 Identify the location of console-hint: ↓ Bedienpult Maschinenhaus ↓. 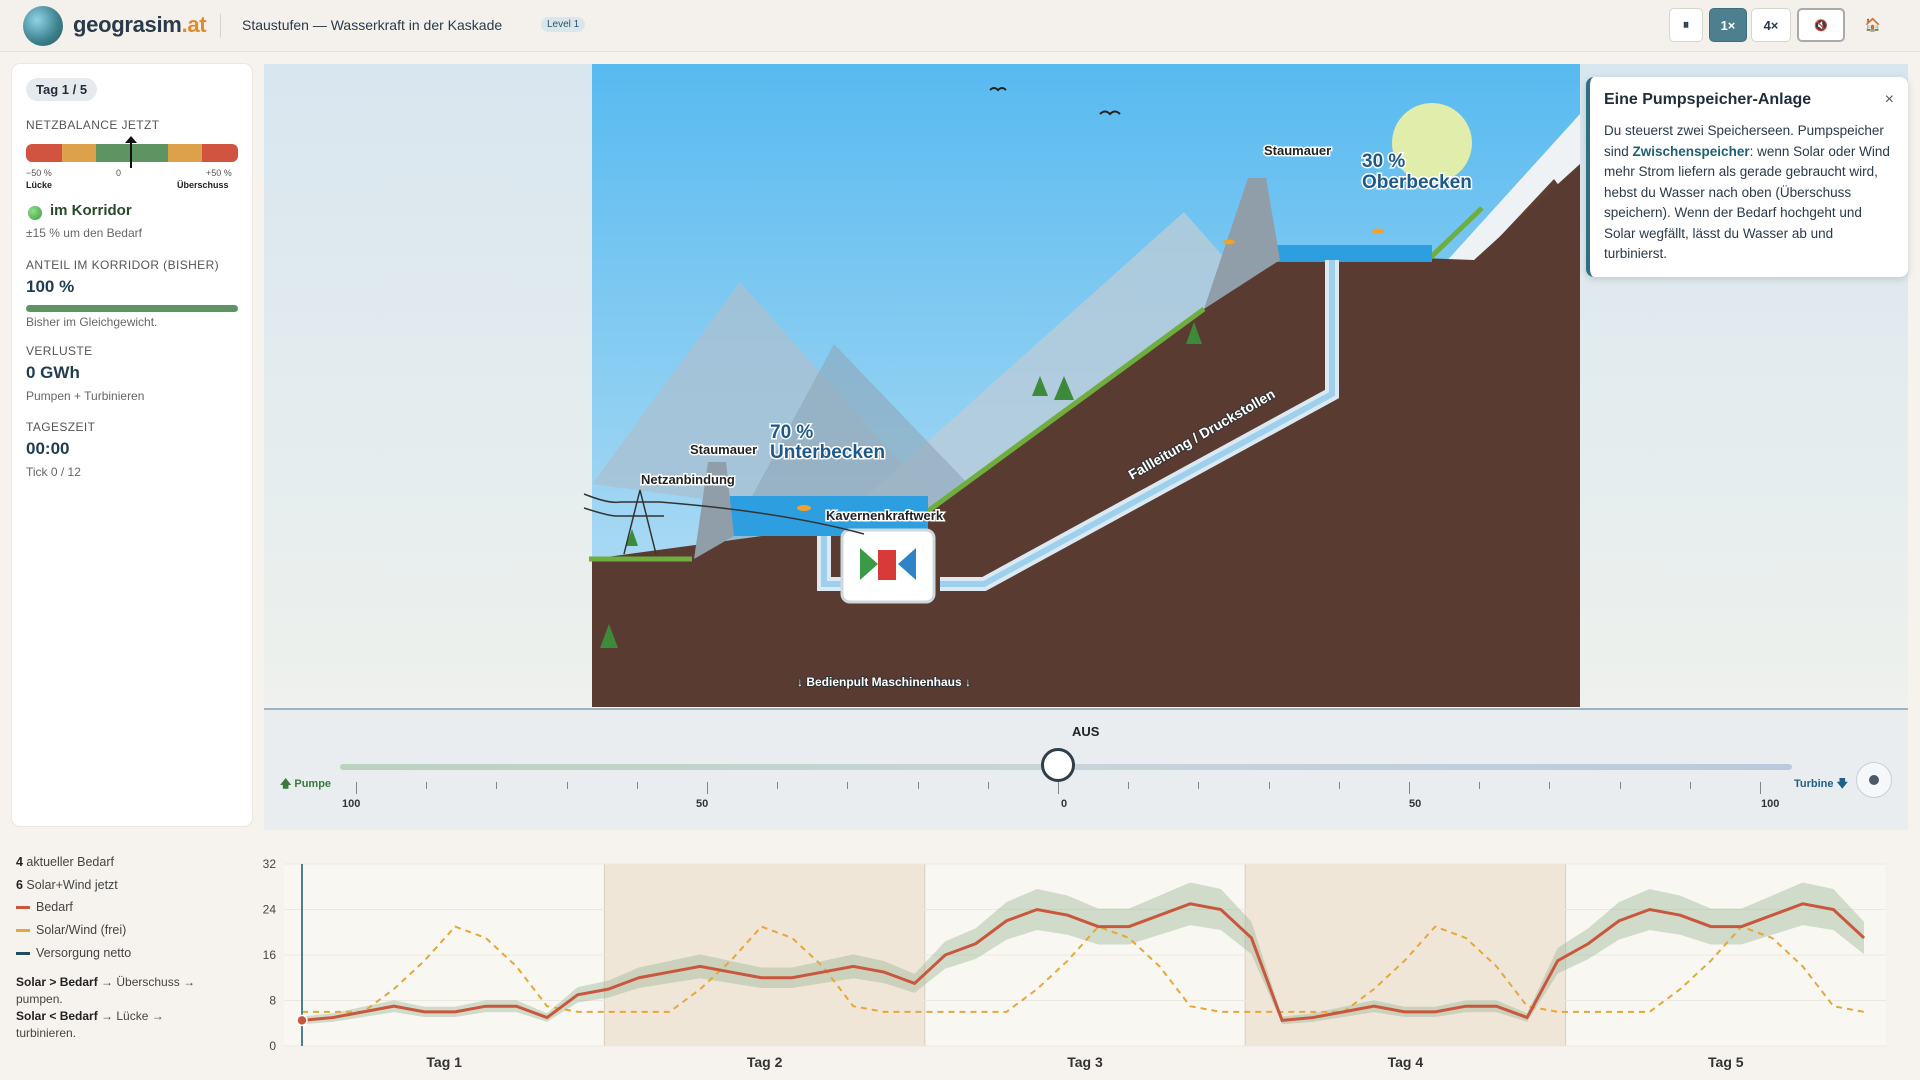
(884, 682).